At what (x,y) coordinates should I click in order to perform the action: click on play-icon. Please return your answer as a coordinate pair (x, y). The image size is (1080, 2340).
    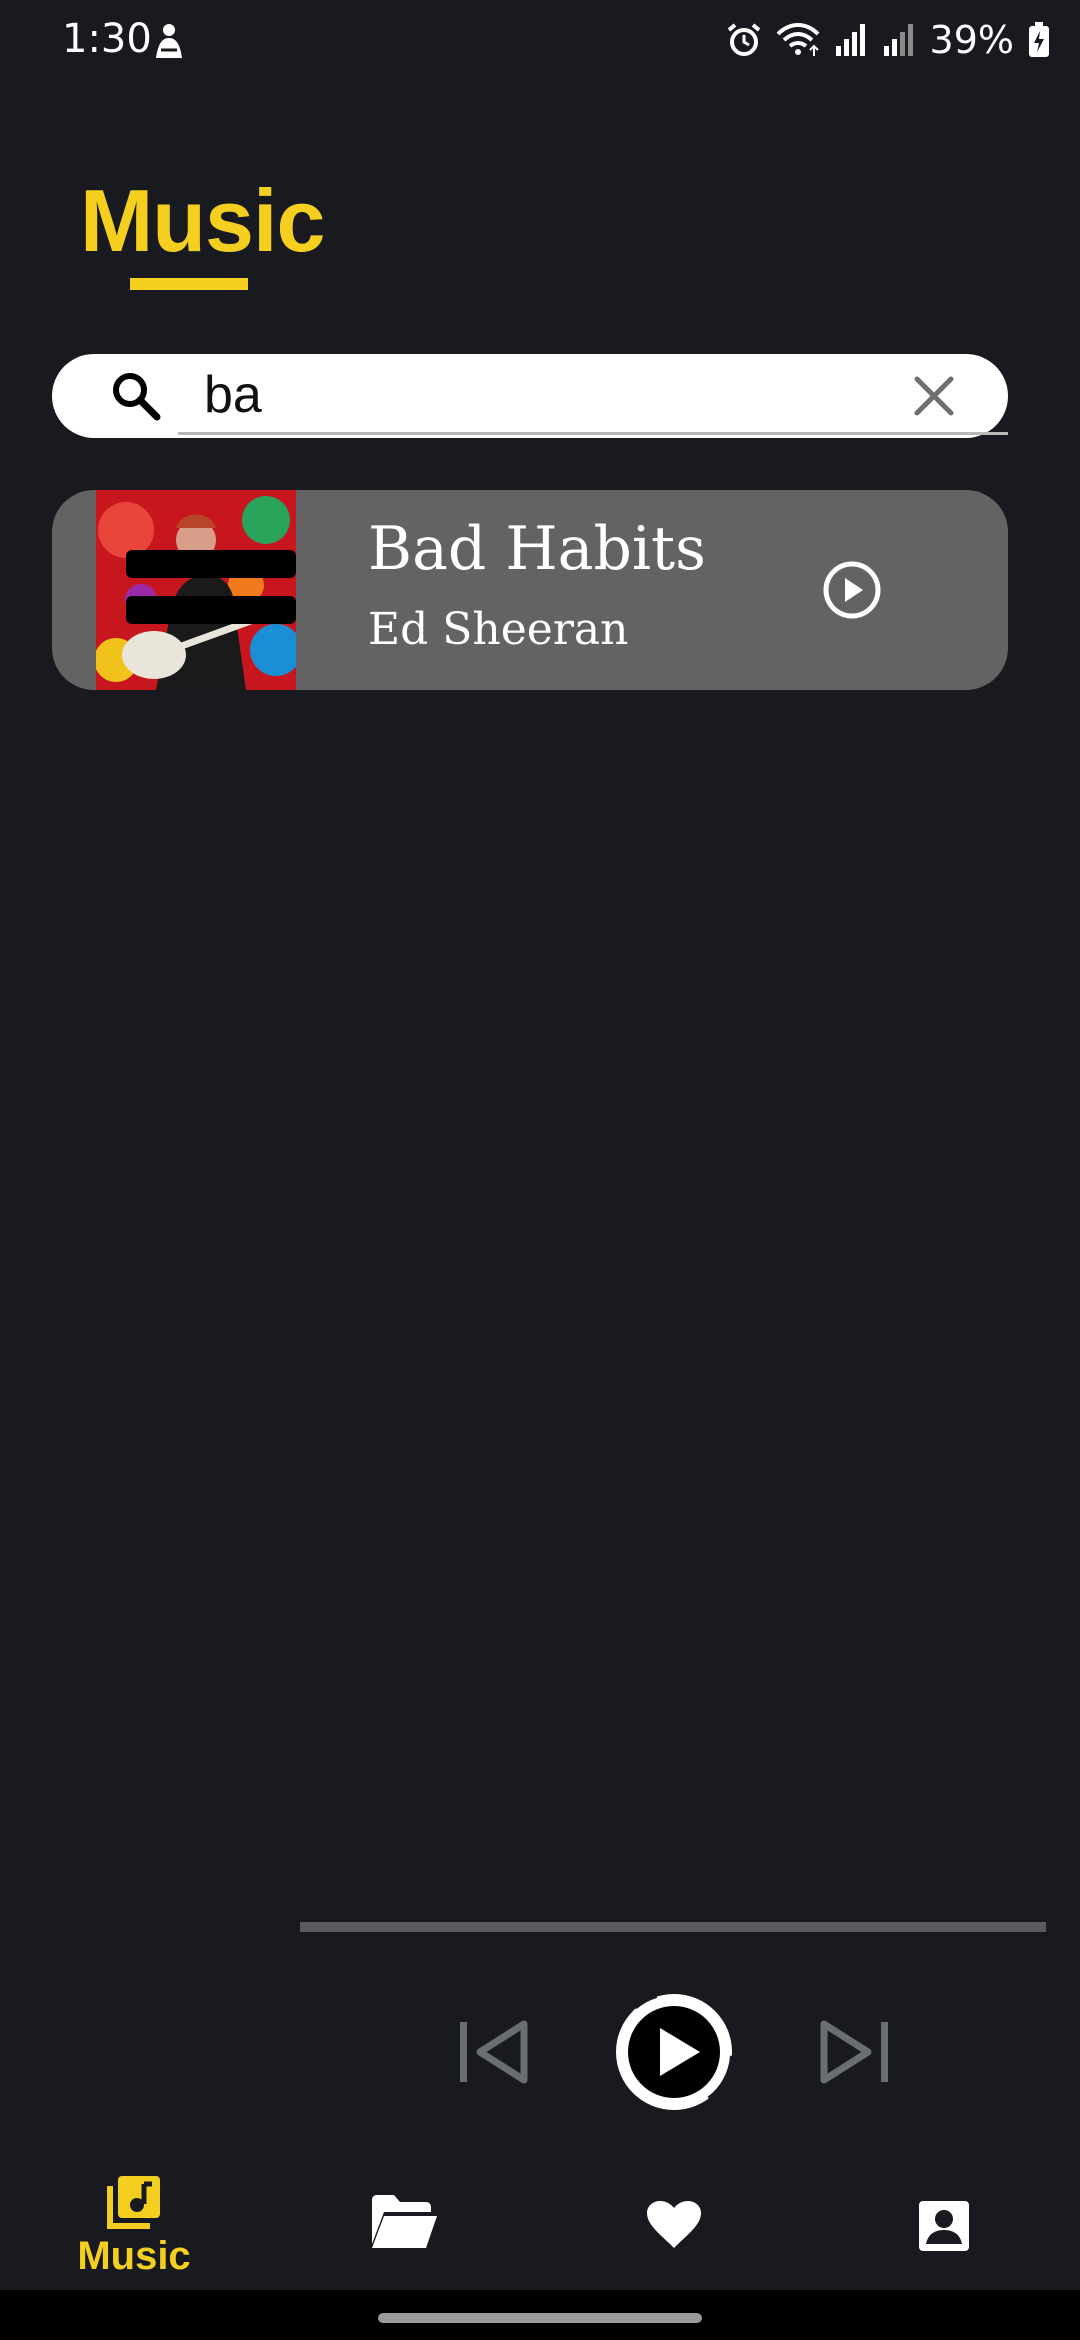
    Looking at the image, I should click on (674, 2052).